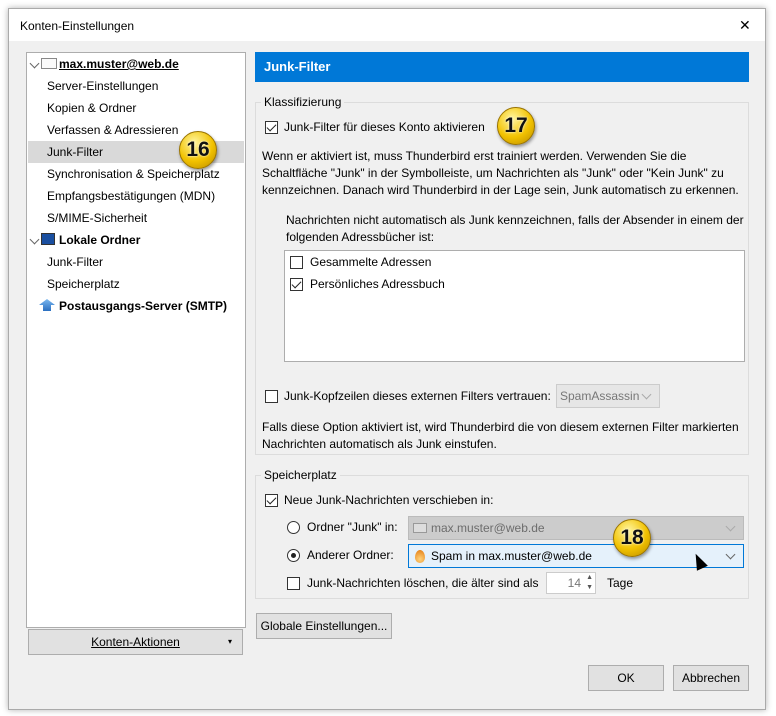  What do you see at coordinates (626, 678) in the screenshot?
I see `ok-button: OK` at bounding box center [626, 678].